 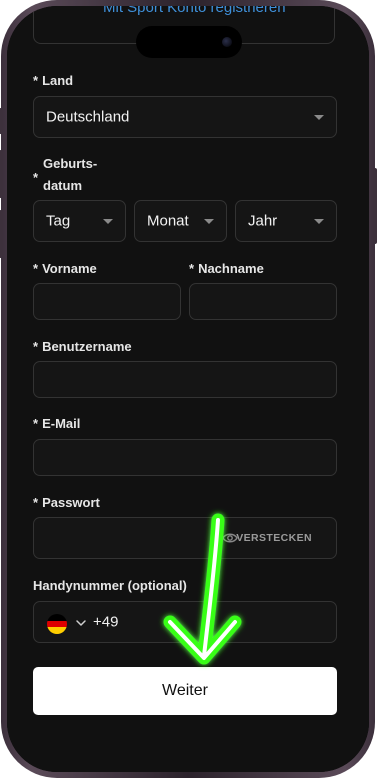 I want to click on hide-password-toggle: VERSTECKEN, so click(x=274, y=538).